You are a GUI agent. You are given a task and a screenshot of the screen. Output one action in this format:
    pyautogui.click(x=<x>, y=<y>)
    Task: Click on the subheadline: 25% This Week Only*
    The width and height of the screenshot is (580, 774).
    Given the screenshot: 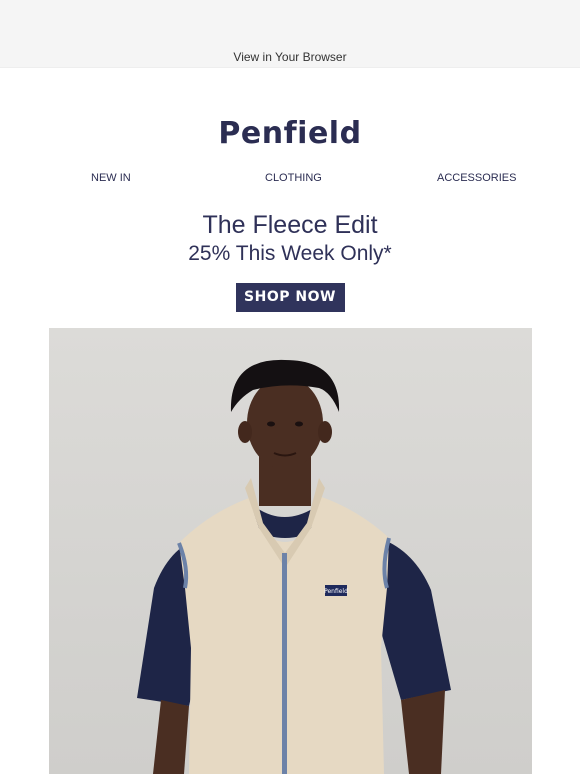 What is the action you would take?
    pyautogui.click(x=290, y=253)
    